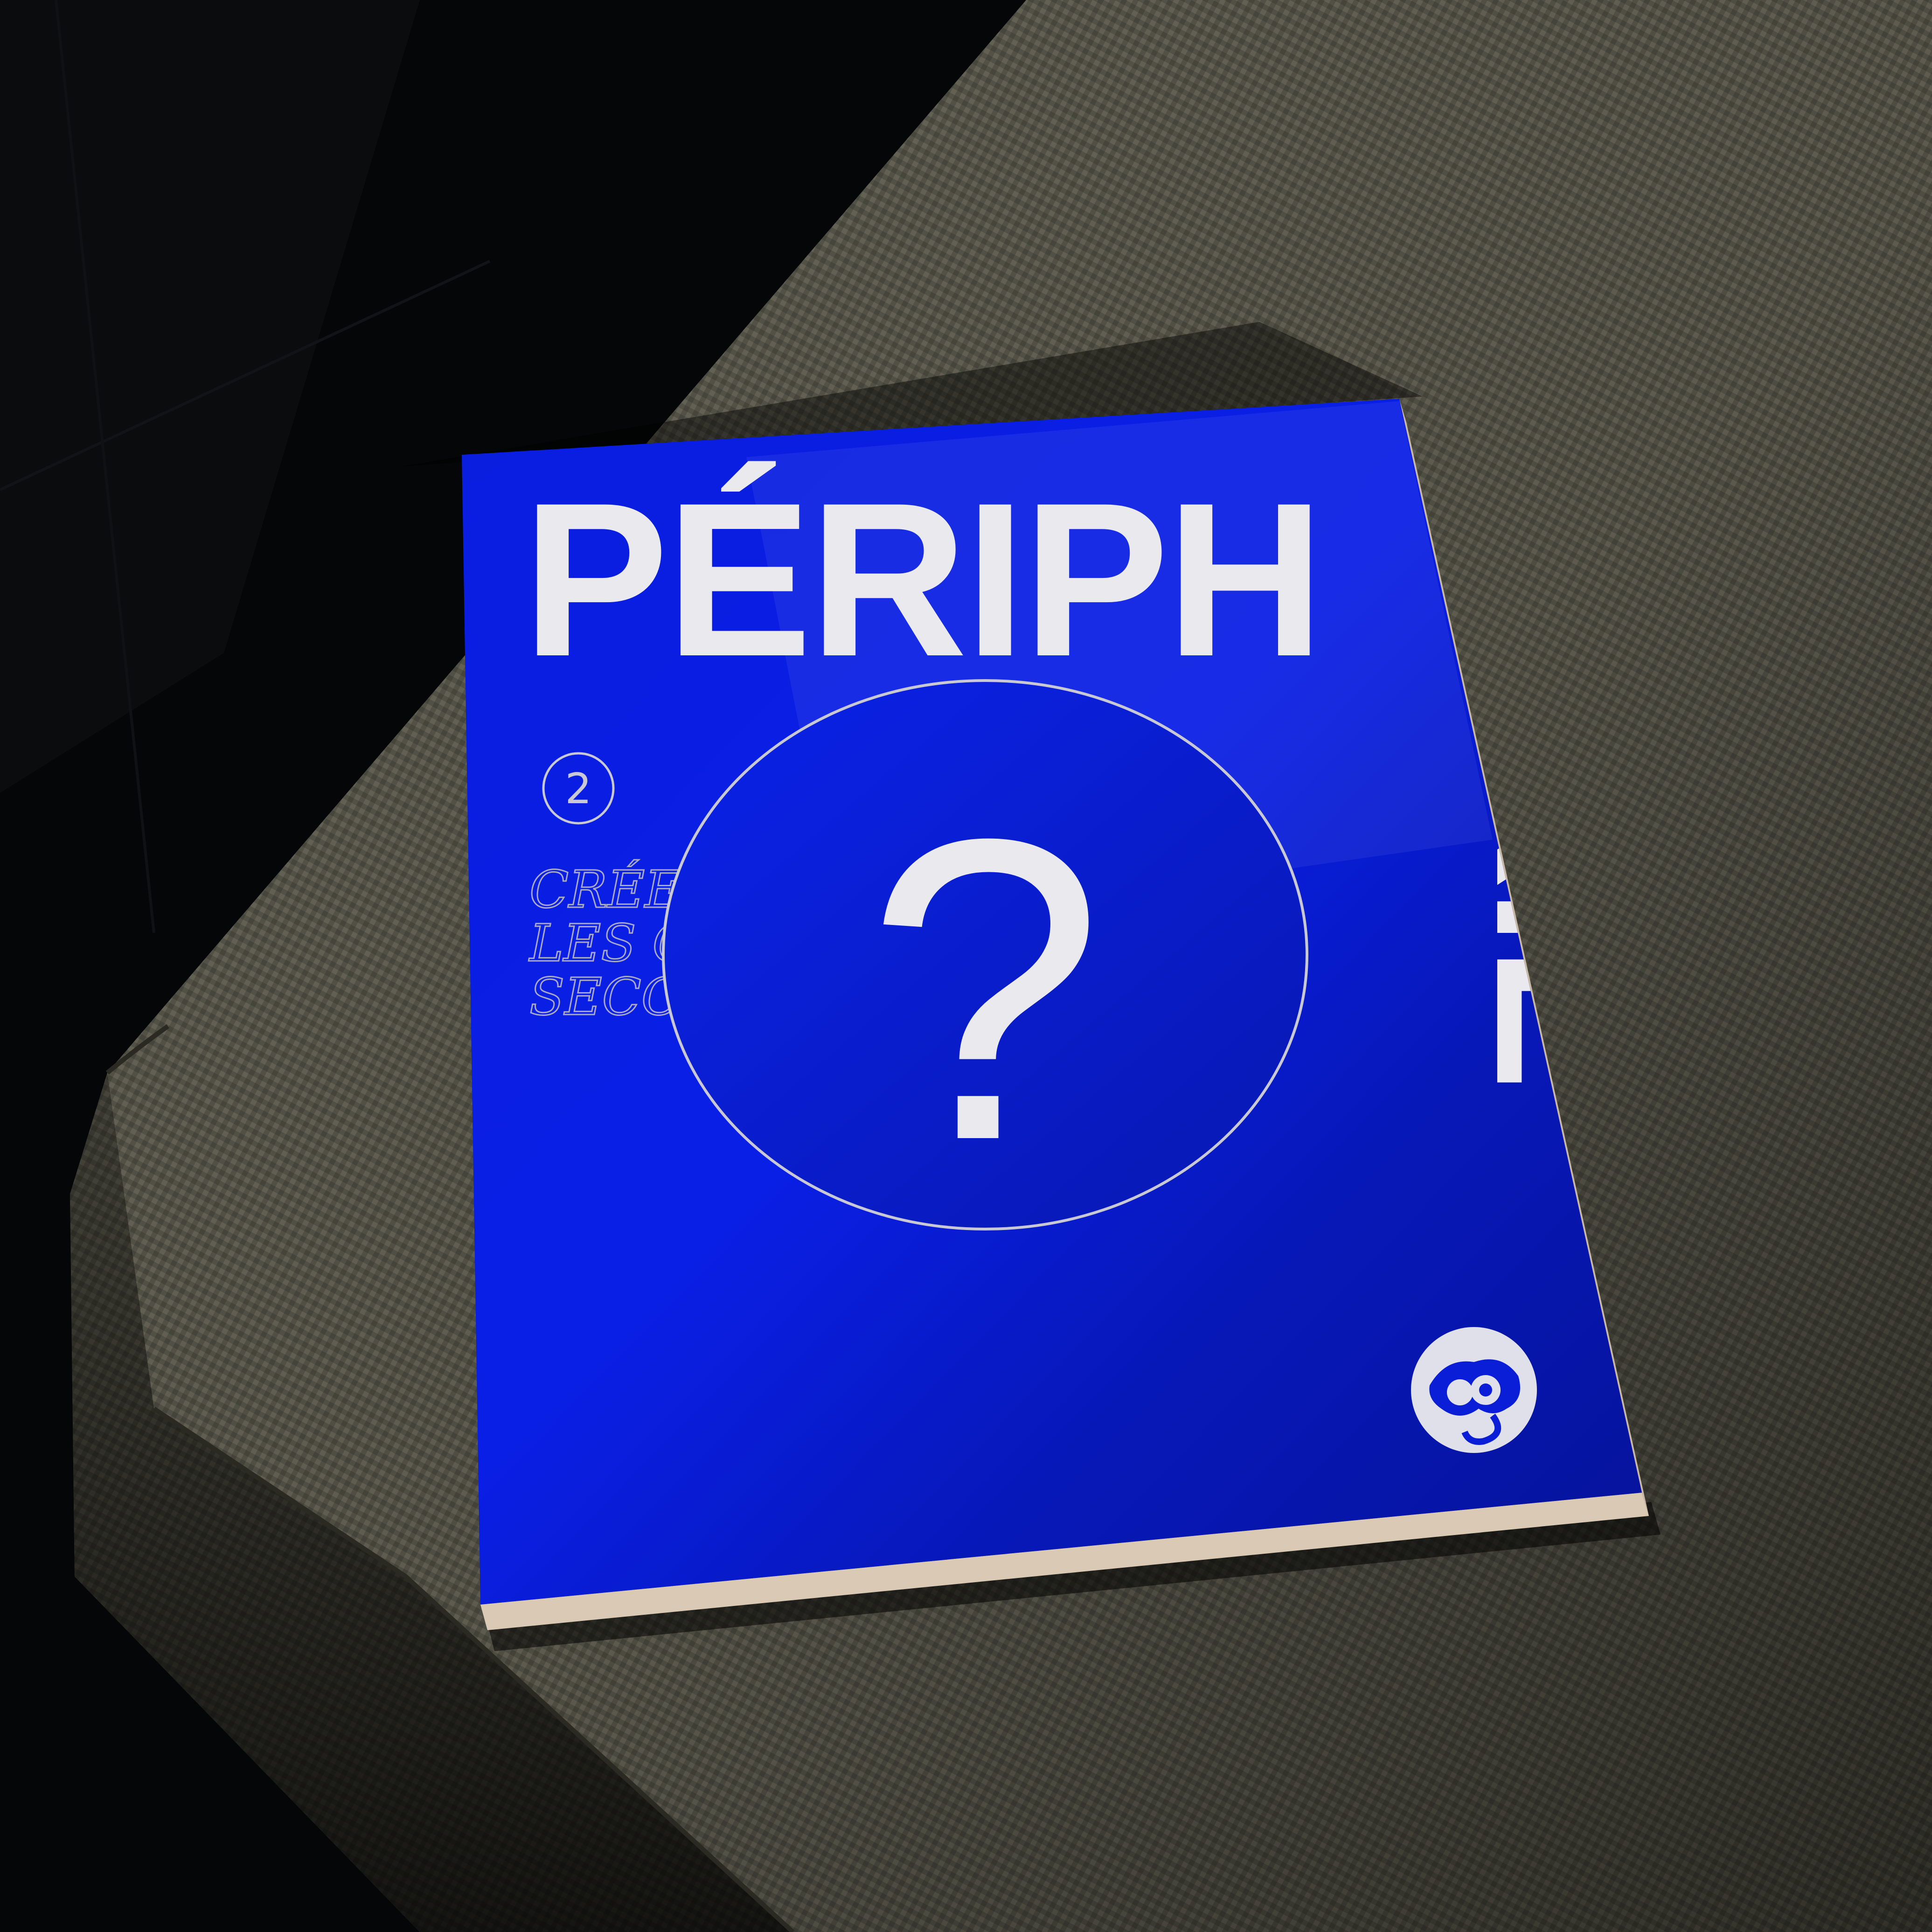 This screenshot has width=1932, height=1932. I want to click on subtitle-line-1: CRÉE, so click(606, 889).